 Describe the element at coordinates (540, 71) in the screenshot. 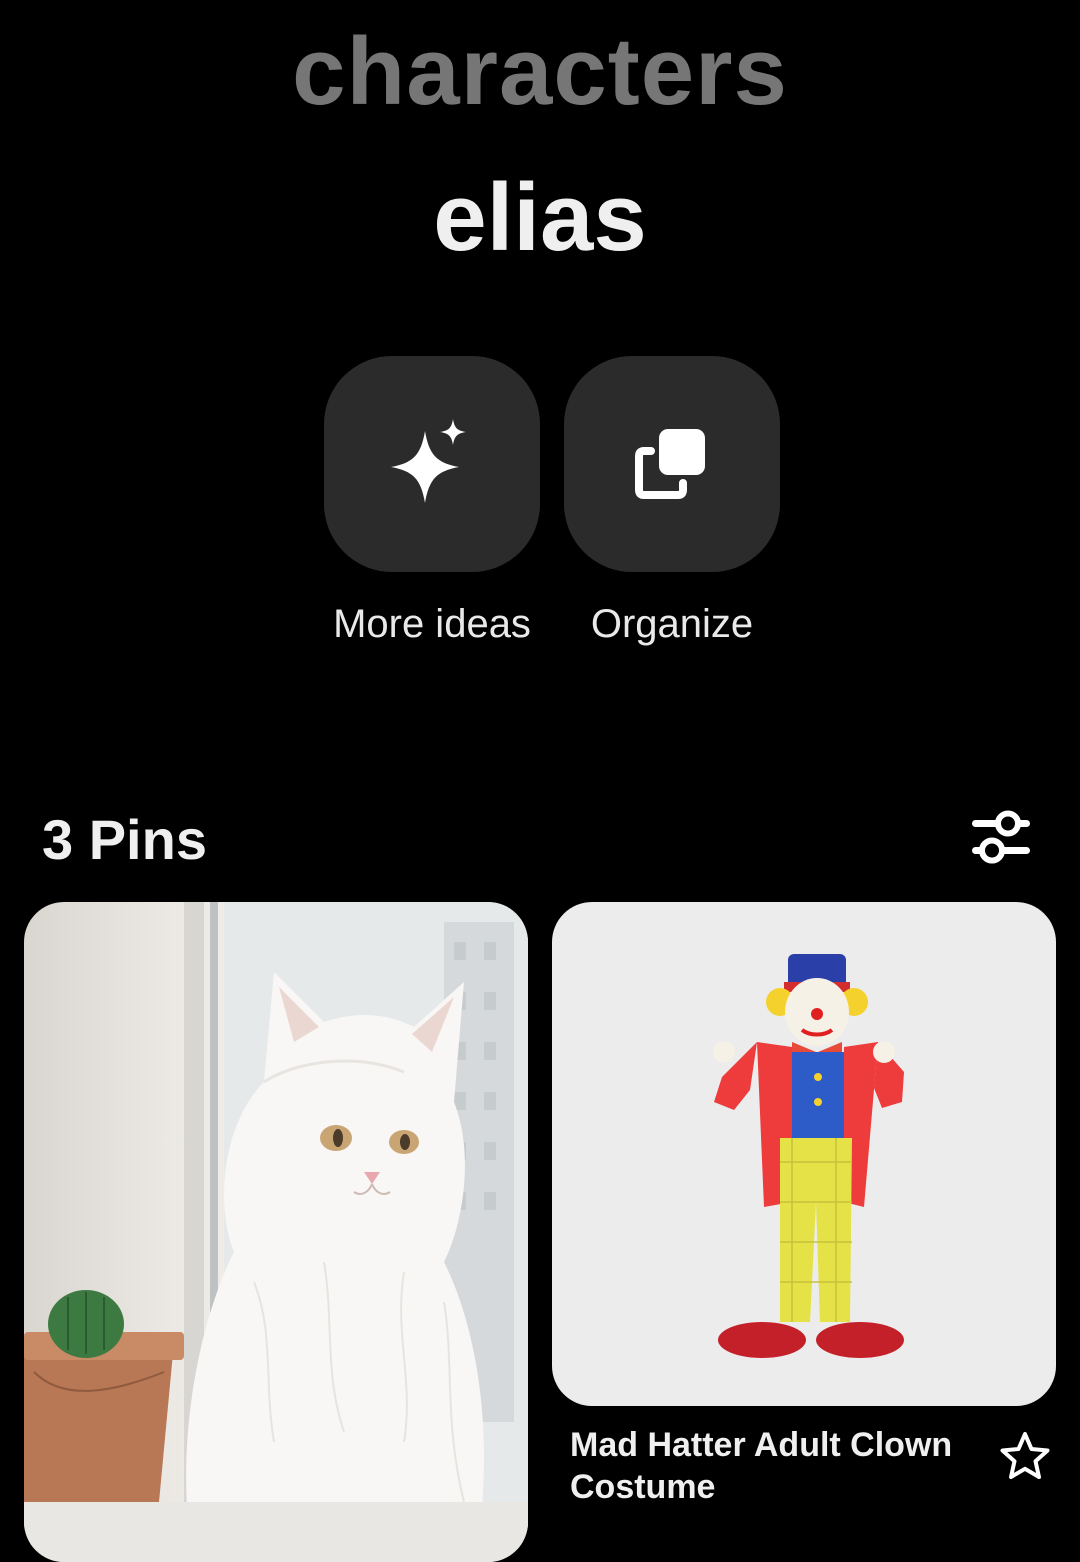

I see `board-parent-title: characters` at that location.